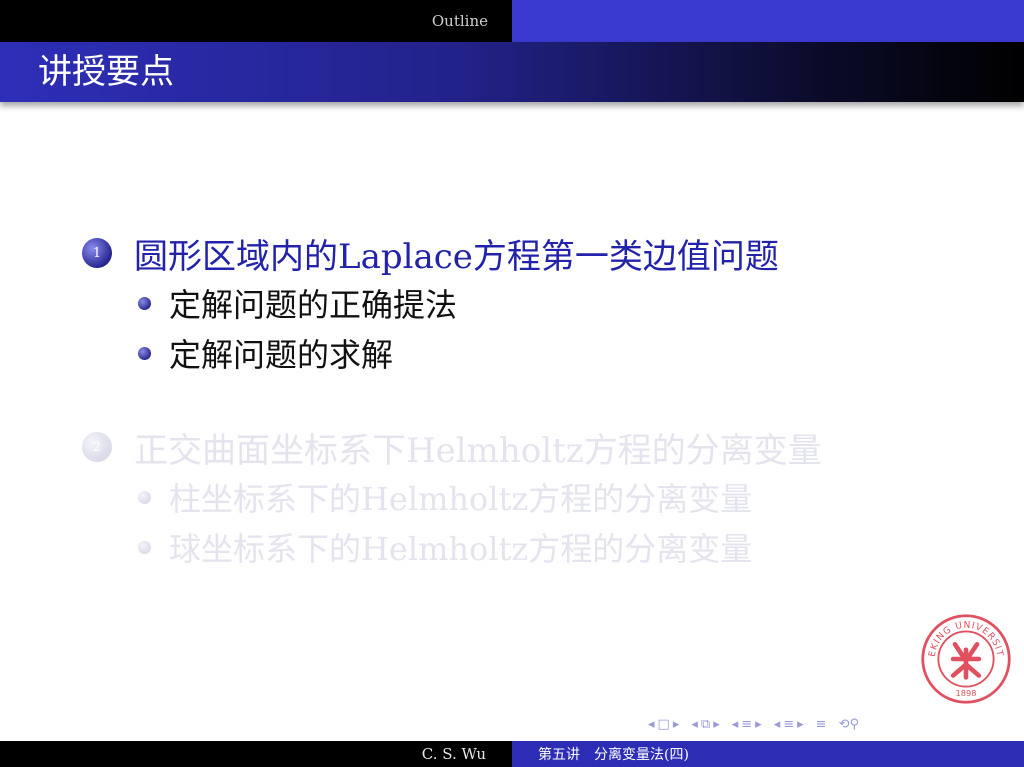 The image size is (1024, 767). What do you see at coordinates (613, 755) in the screenshot?
I see `footer-lecture-title: 第五讲 分离变量法(四)` at bounding box center [613, 755].